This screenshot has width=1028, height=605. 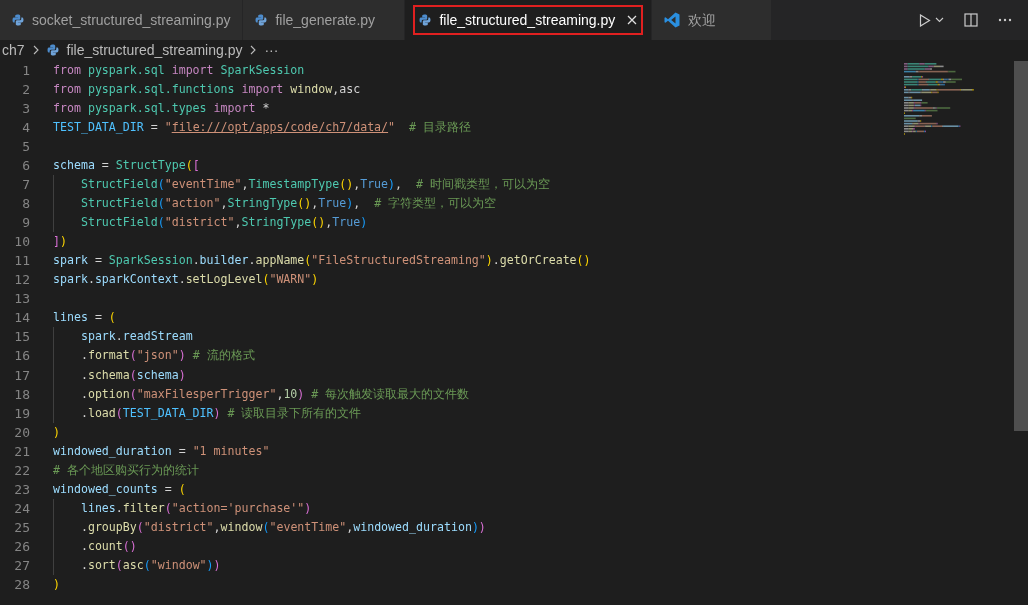 I want to click on code-line: from pyspark.sql import SparkSession, so click(x=179, y=70).